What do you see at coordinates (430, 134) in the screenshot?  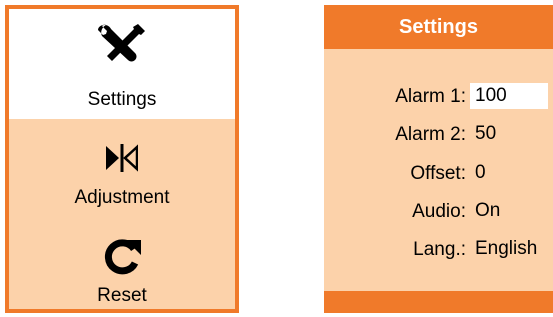 I see `setting-label: Alarm 2:` at bounding box center [430, 134].